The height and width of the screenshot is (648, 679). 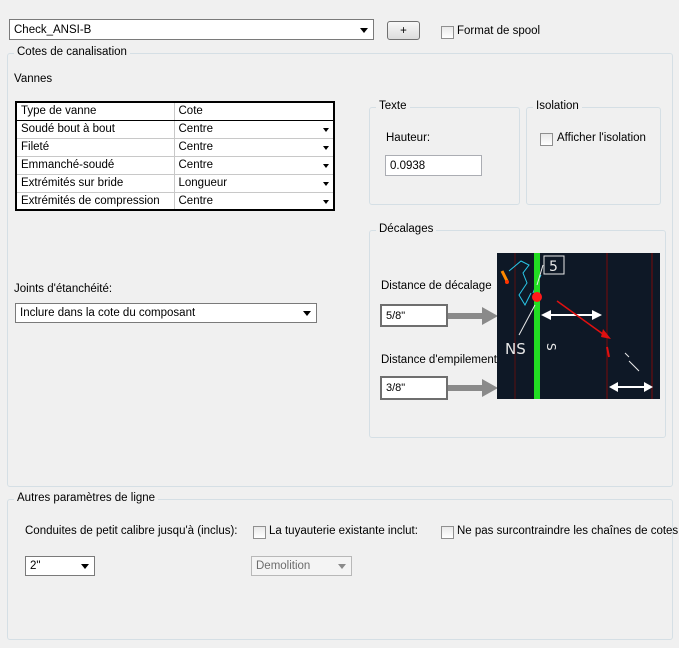 I want to click on offset-distance-label: Distance de décalage, so click(x=436, y=286).